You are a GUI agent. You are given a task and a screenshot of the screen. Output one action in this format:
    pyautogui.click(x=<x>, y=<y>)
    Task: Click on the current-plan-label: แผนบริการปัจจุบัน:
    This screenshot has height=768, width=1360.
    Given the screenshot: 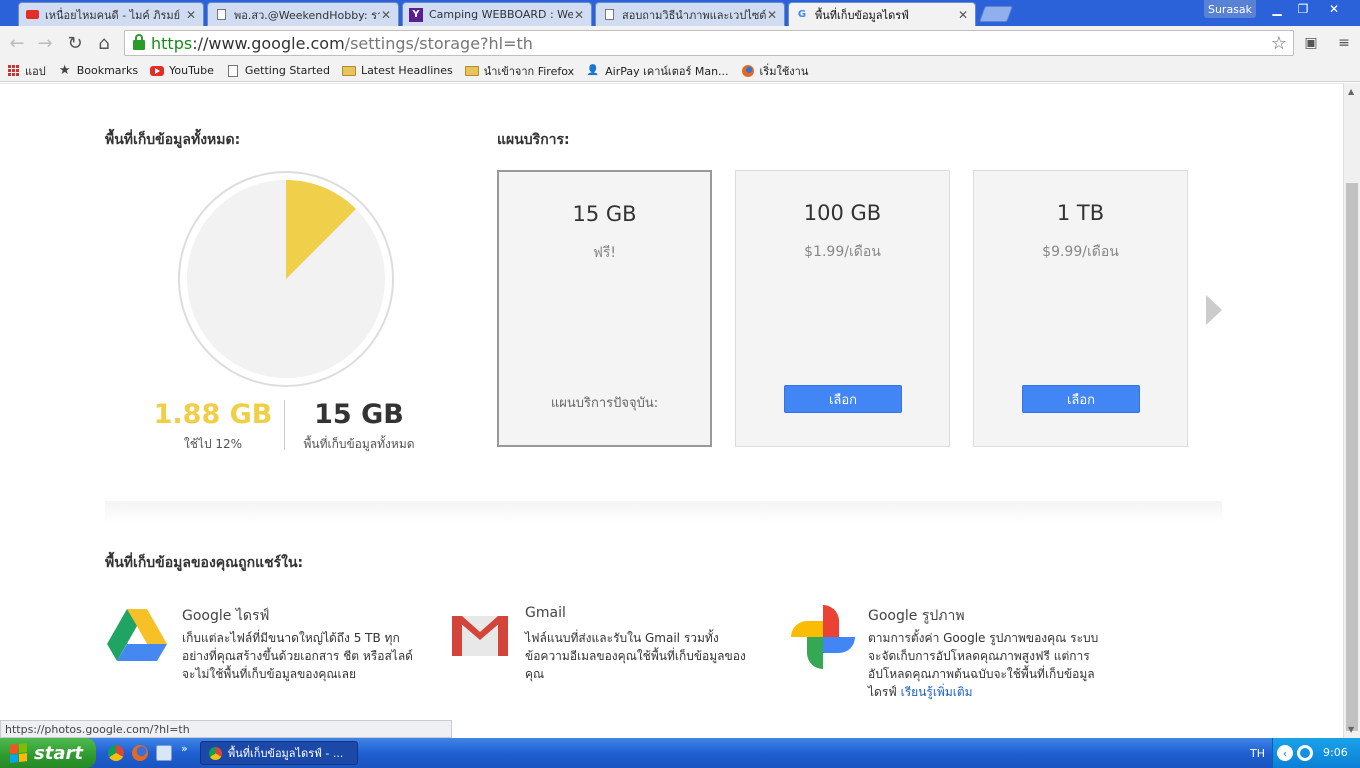 What is the action you would take?
    pyautogui.click(x=604, y=403)
    